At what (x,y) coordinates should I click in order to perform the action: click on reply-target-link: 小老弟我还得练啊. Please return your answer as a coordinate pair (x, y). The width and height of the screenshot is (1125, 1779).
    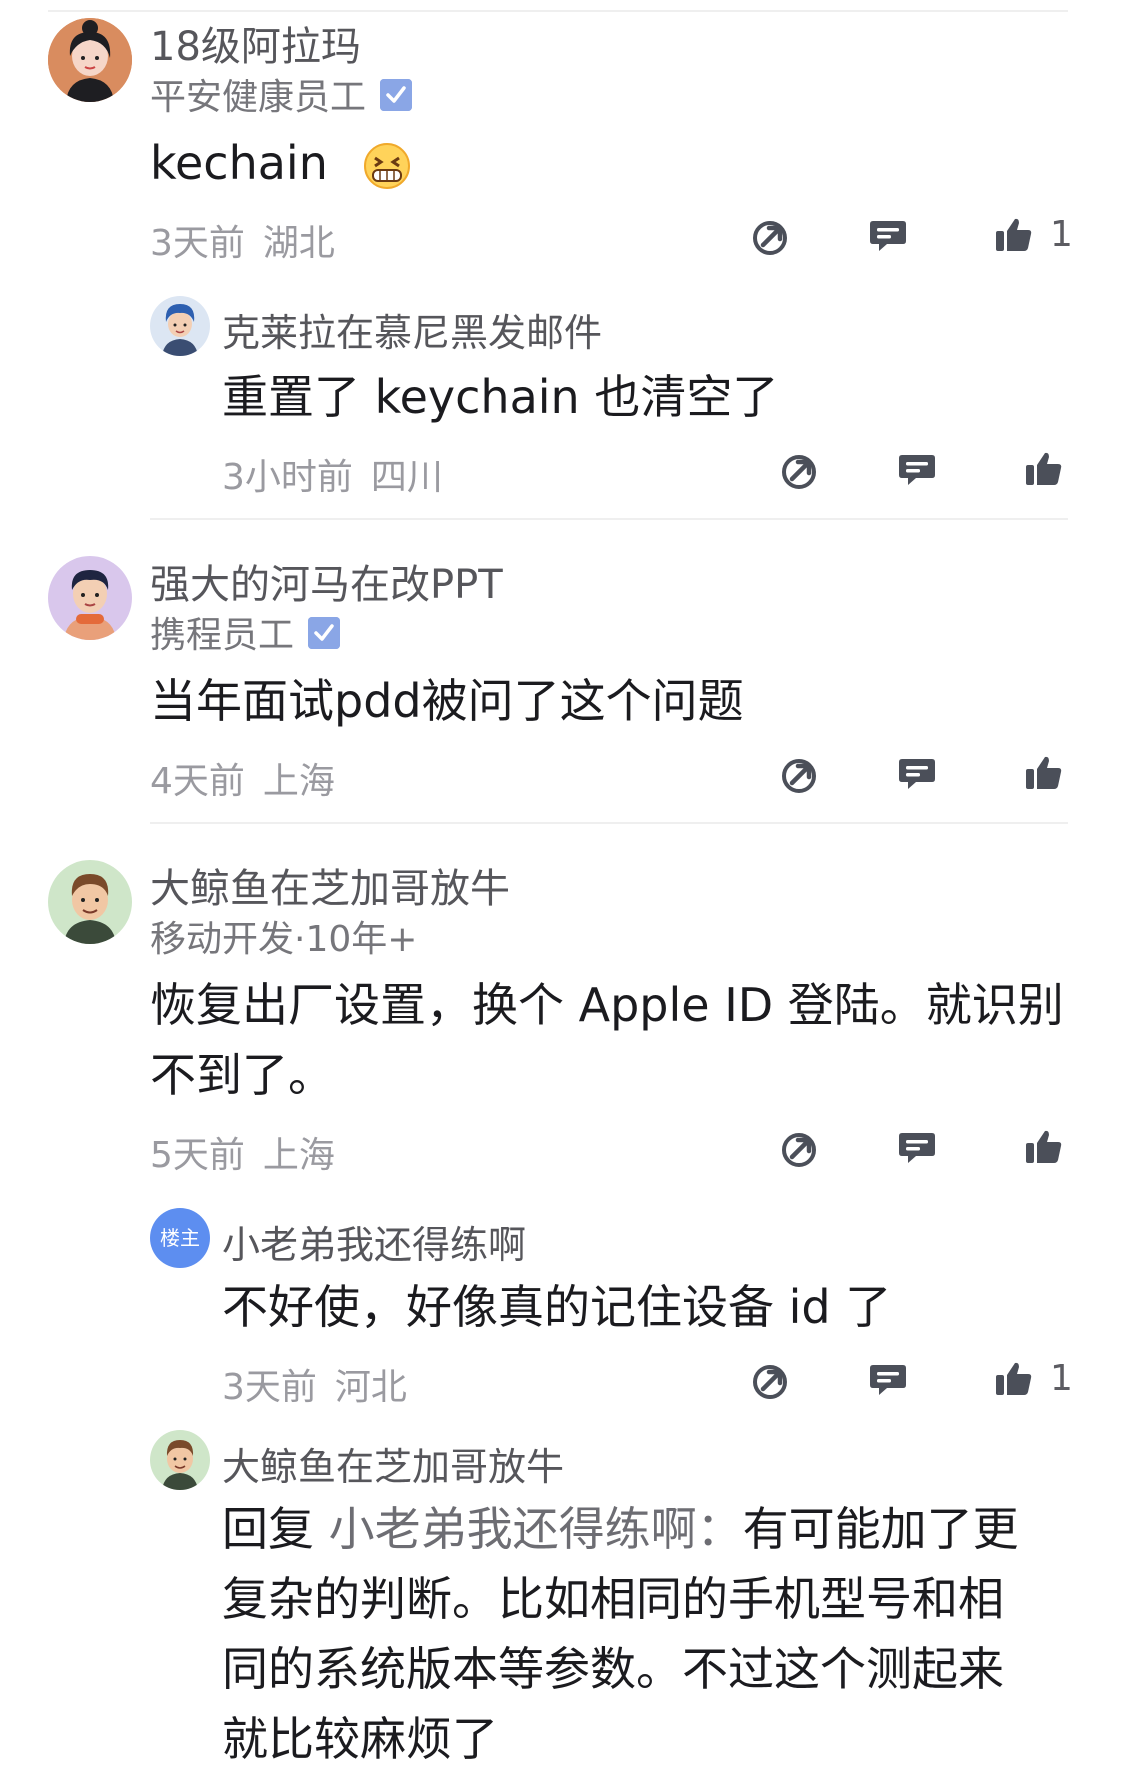
    Looking at the image, I should click on (513, 1529).